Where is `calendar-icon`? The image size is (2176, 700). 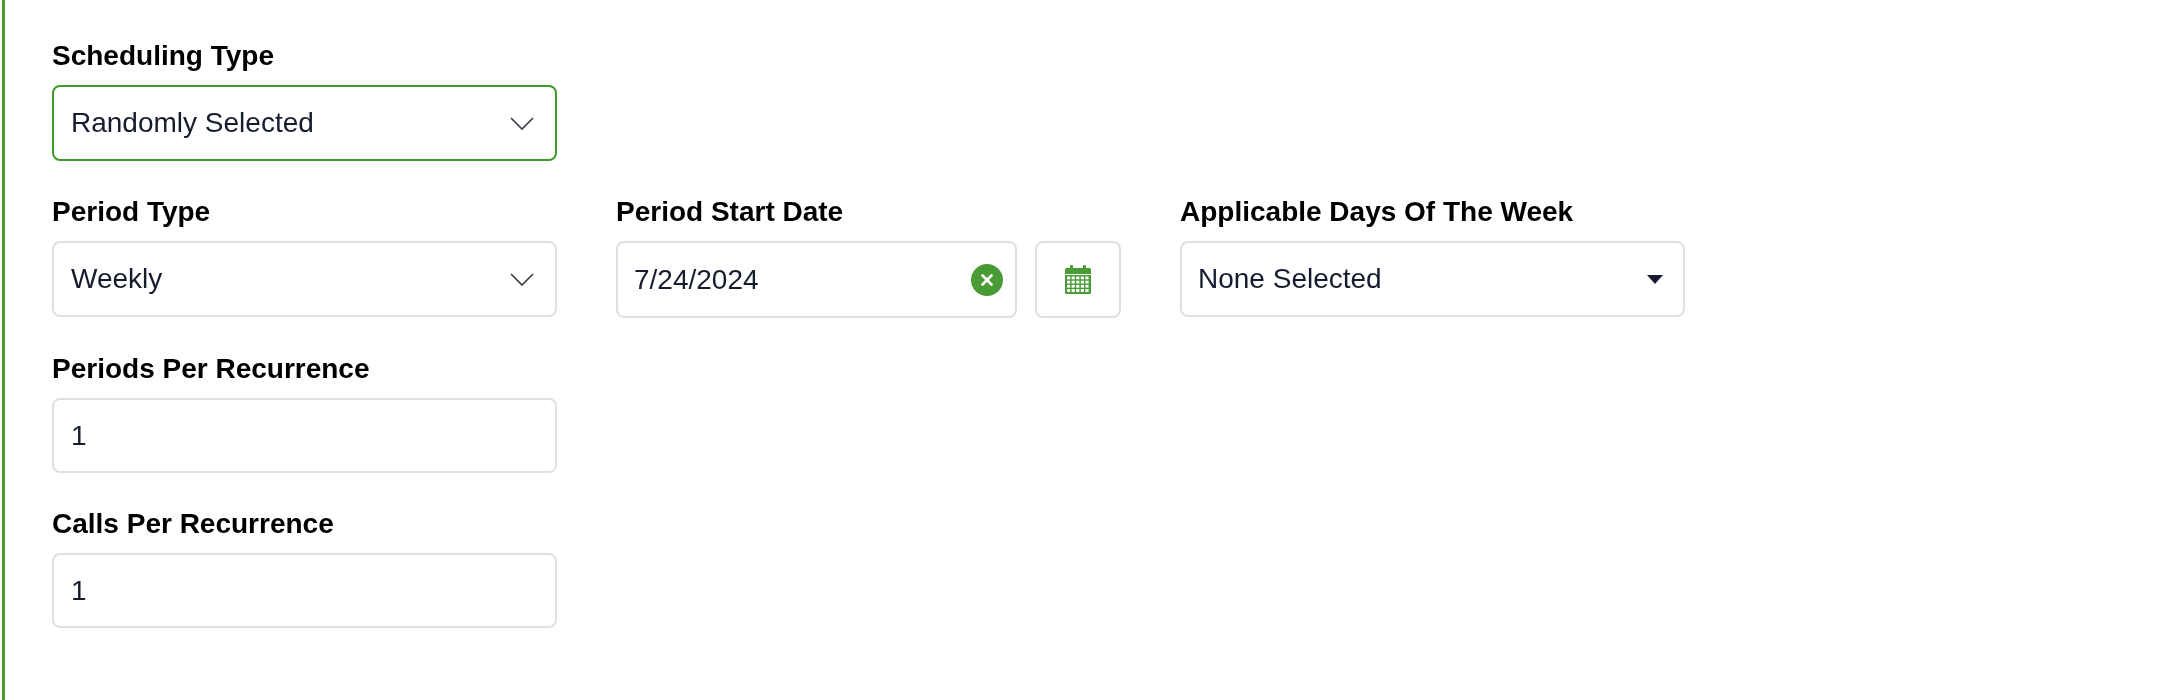 calendar-icon is located at coordinates (1078, 279).